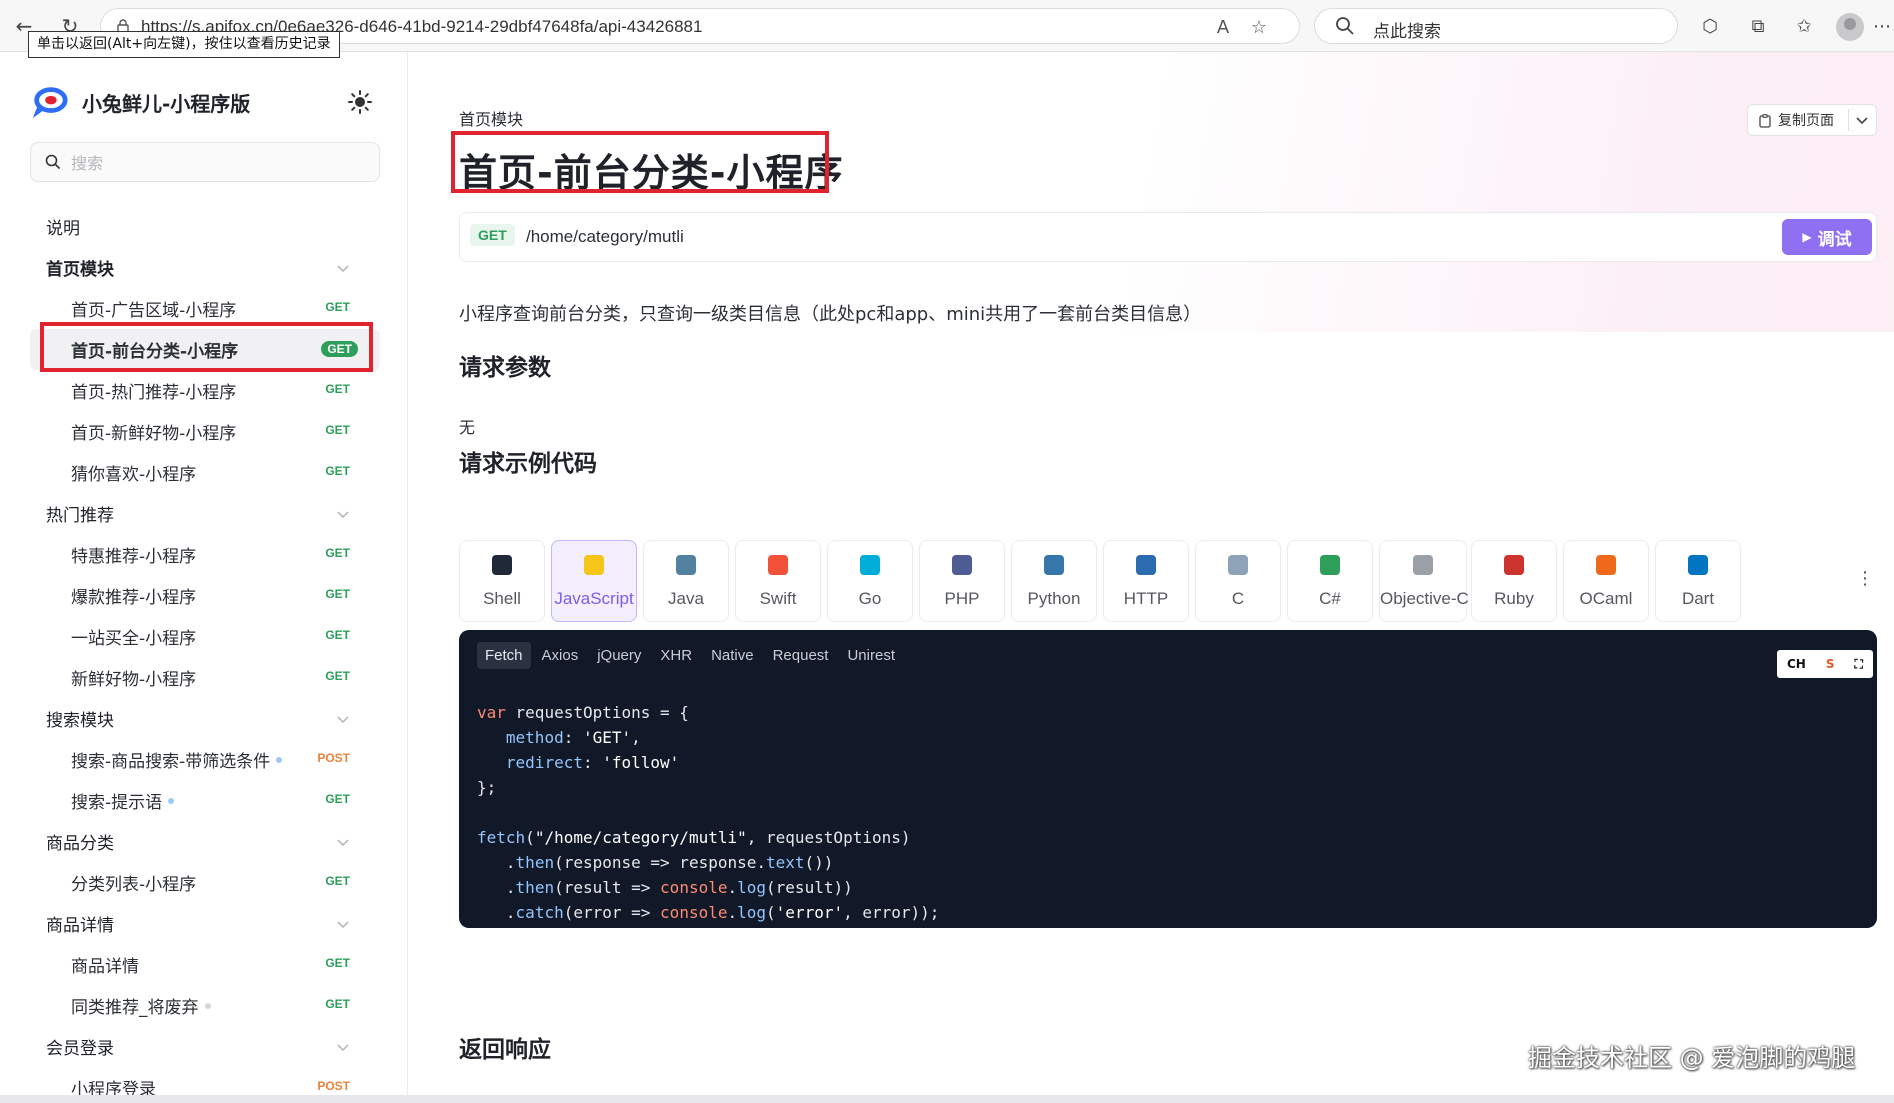 Image resolution: width=1894 pixels, height=1103 pixels. I want to click on code-token: :, so click(573, 737).